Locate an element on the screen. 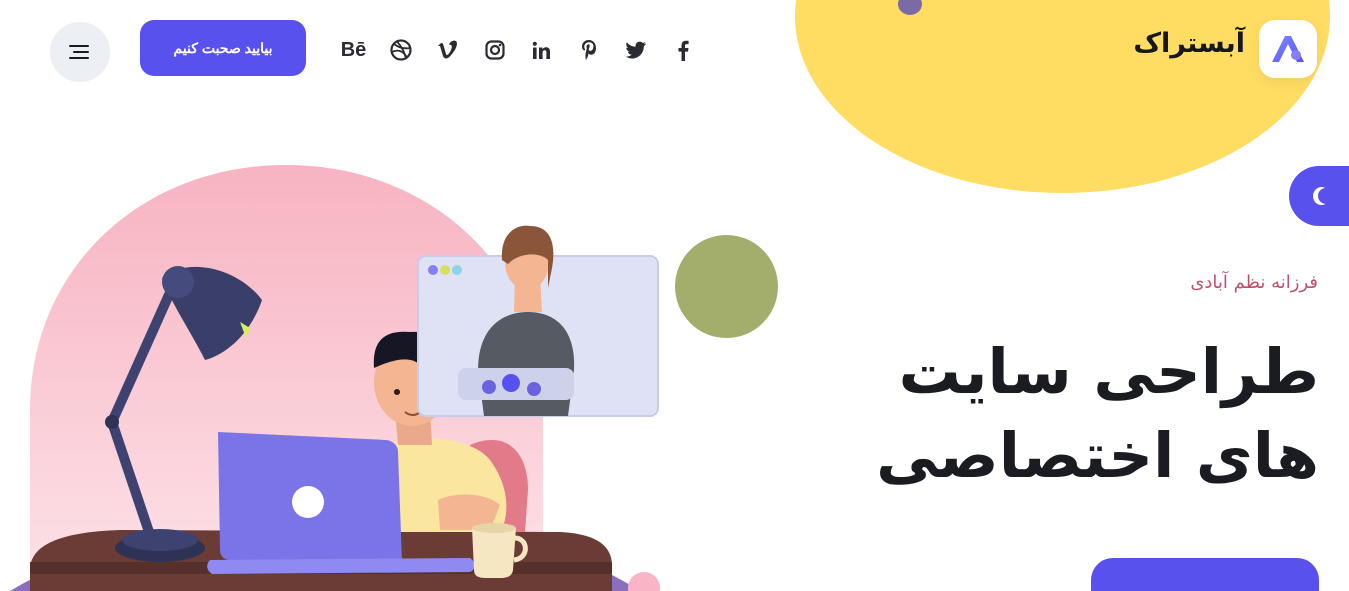 The image size is (1349, 591). twitter-link is located at coordinates (635, 50).